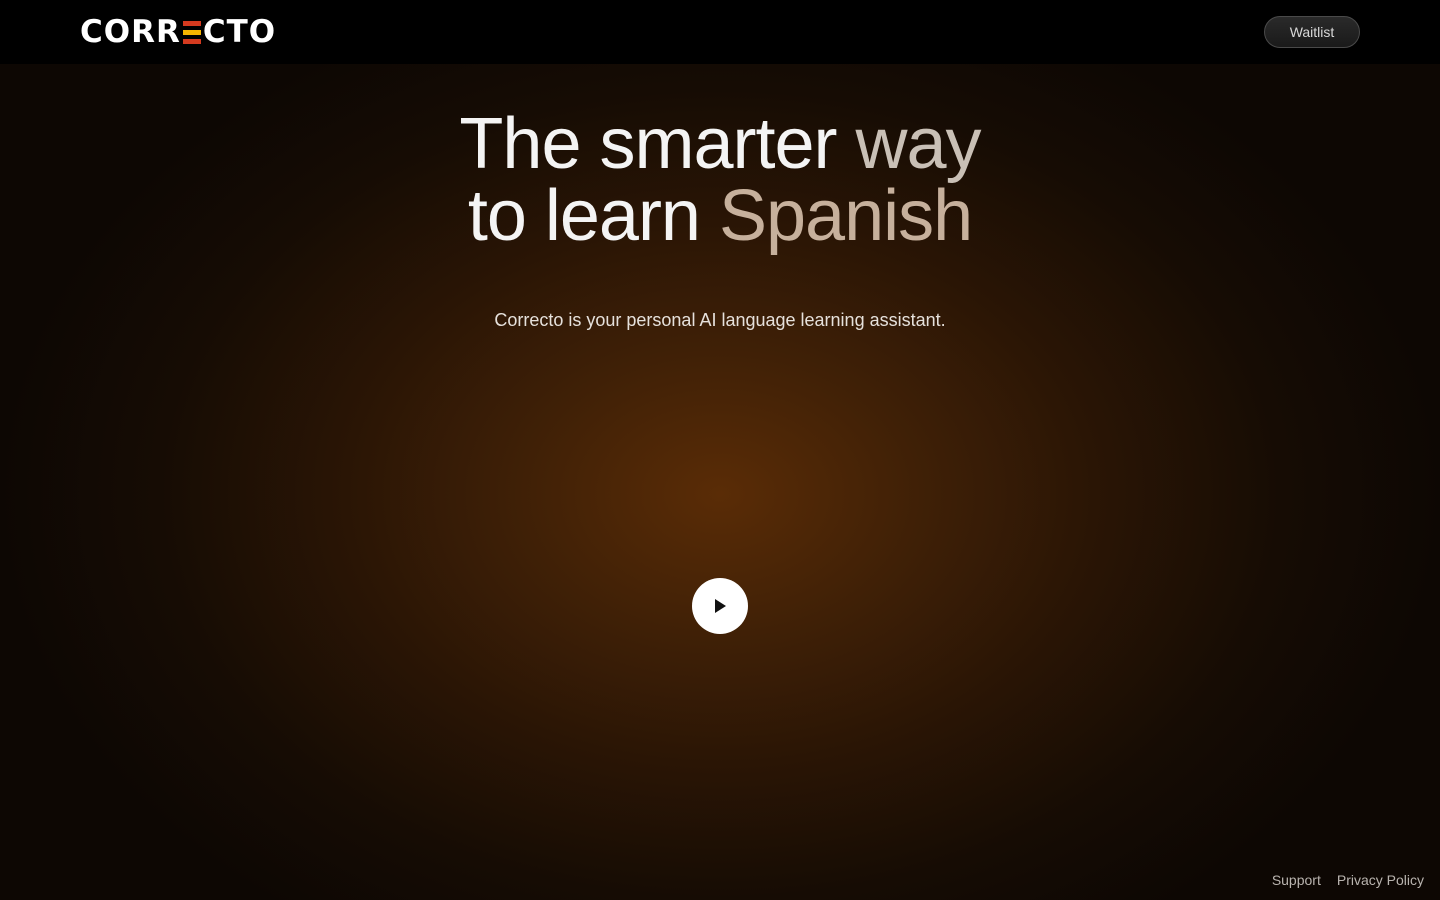 The height and width of the screenshot is (900, 1440). Describe the element at coordinates (1312, 32) in the screenshot. I see `waitlist-button: Waitlist` at that location.